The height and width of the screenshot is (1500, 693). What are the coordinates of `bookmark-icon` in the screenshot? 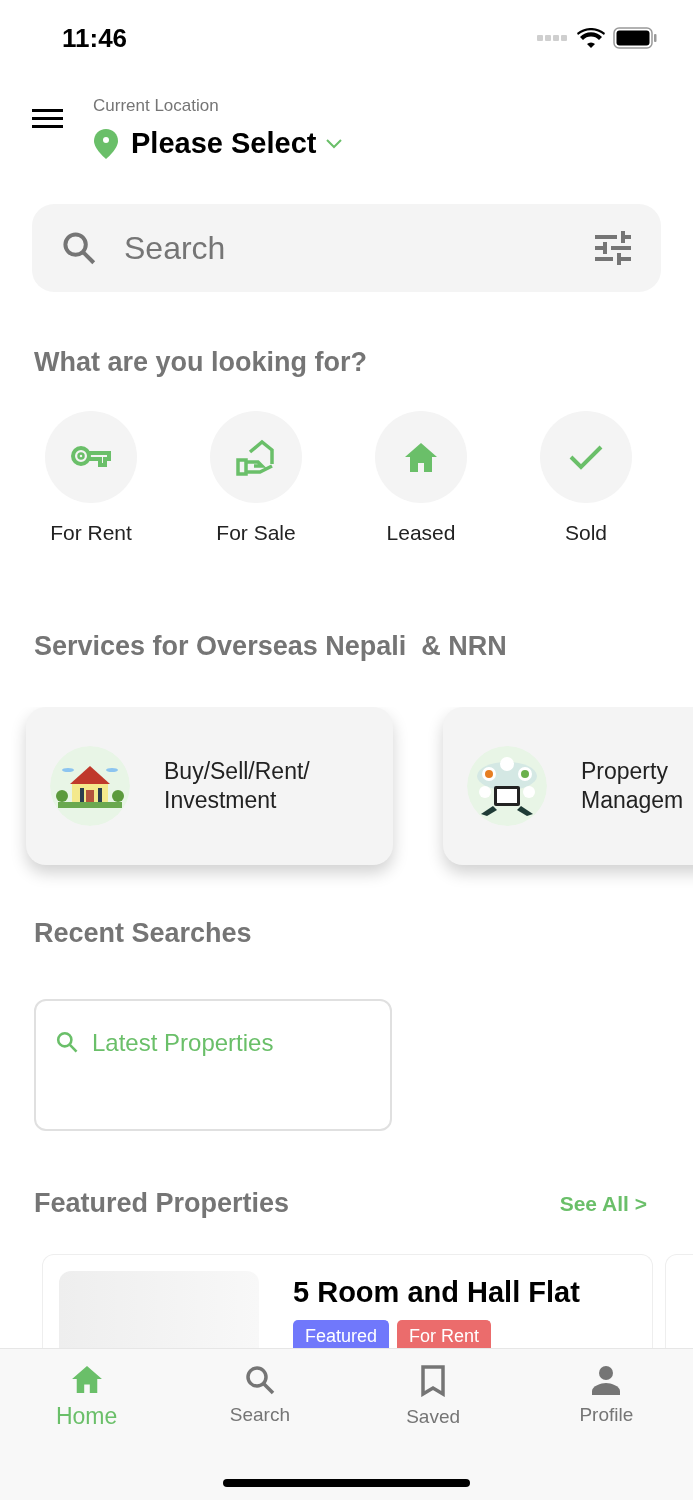 It's located at (433, 1381).